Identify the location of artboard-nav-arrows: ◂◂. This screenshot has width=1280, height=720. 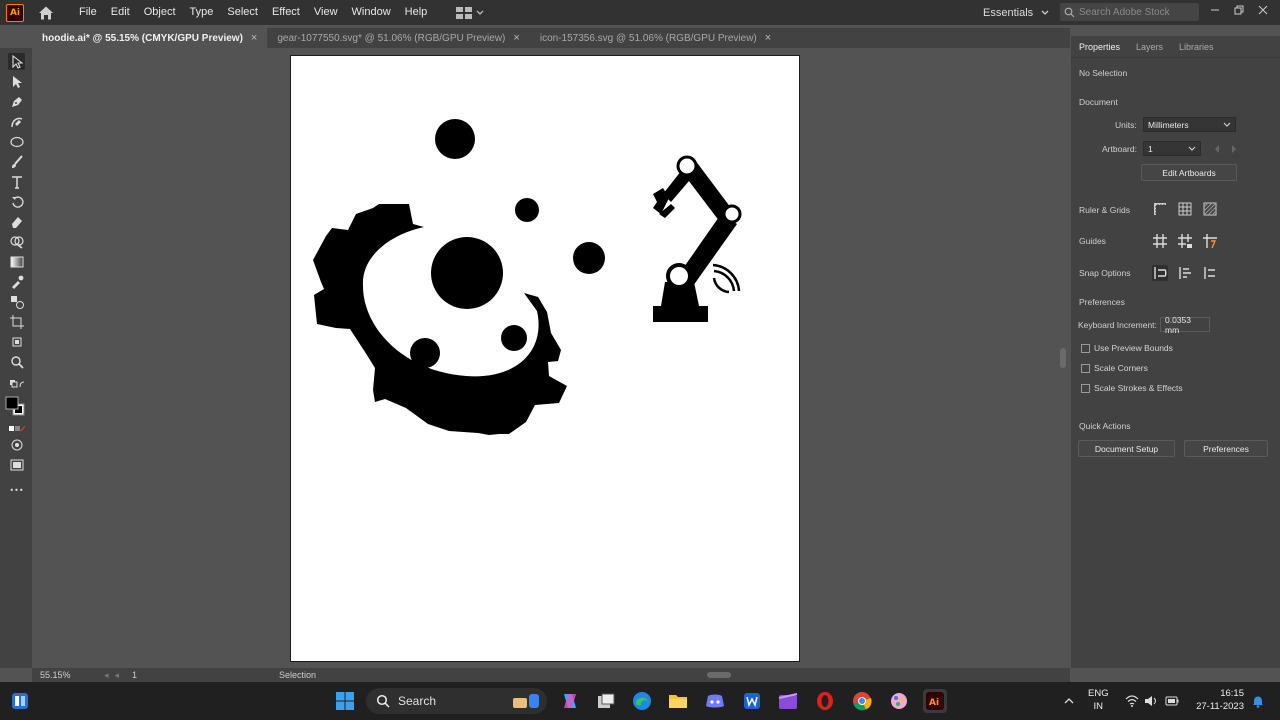
(114, 675).